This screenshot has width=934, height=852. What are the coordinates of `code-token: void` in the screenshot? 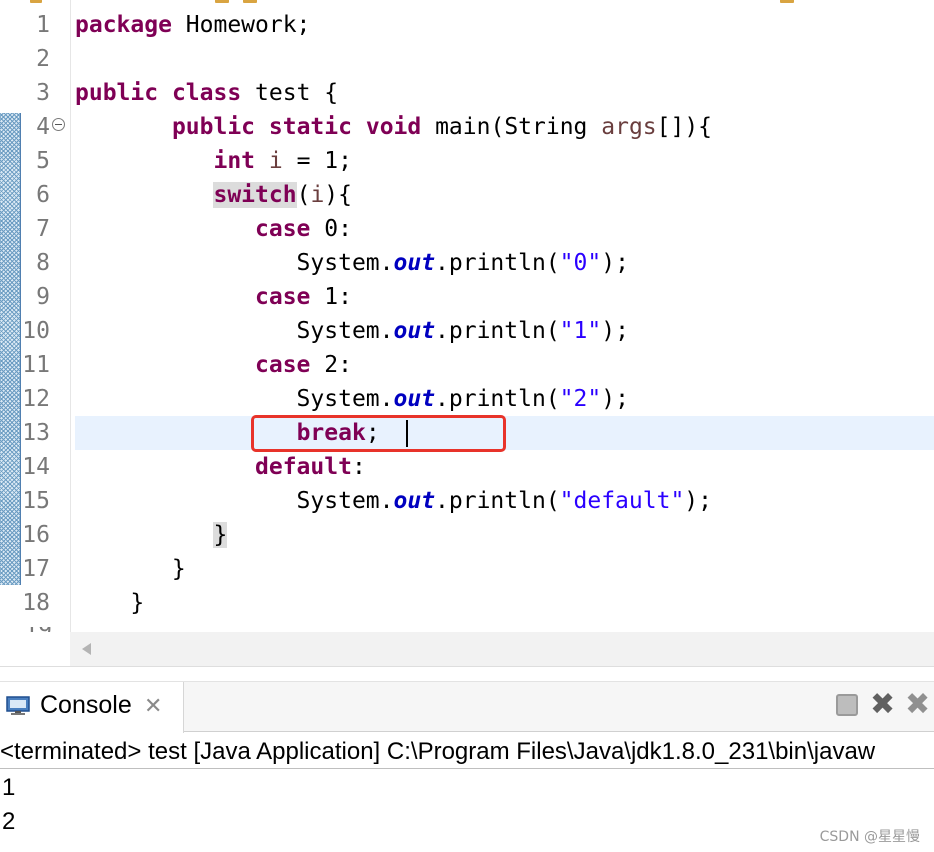 It's located at (393, 127).